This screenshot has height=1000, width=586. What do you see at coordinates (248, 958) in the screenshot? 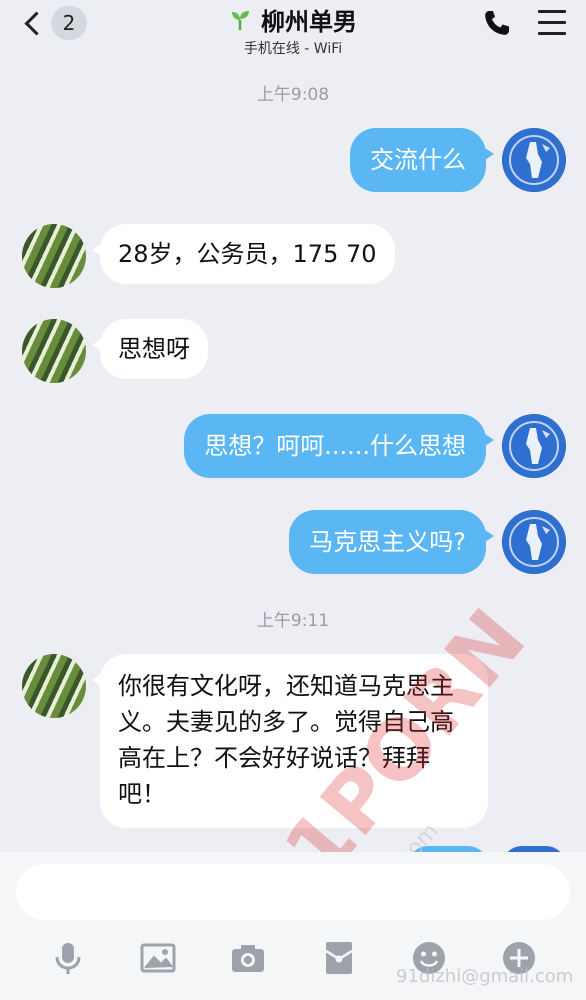
I see `camera-icon` at bounding box center [248, 958].